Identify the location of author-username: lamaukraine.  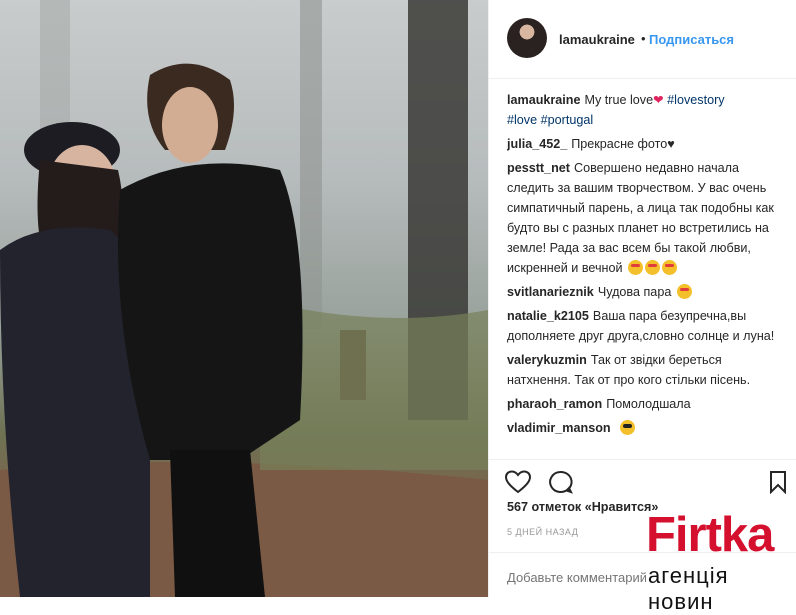
(597, 39).